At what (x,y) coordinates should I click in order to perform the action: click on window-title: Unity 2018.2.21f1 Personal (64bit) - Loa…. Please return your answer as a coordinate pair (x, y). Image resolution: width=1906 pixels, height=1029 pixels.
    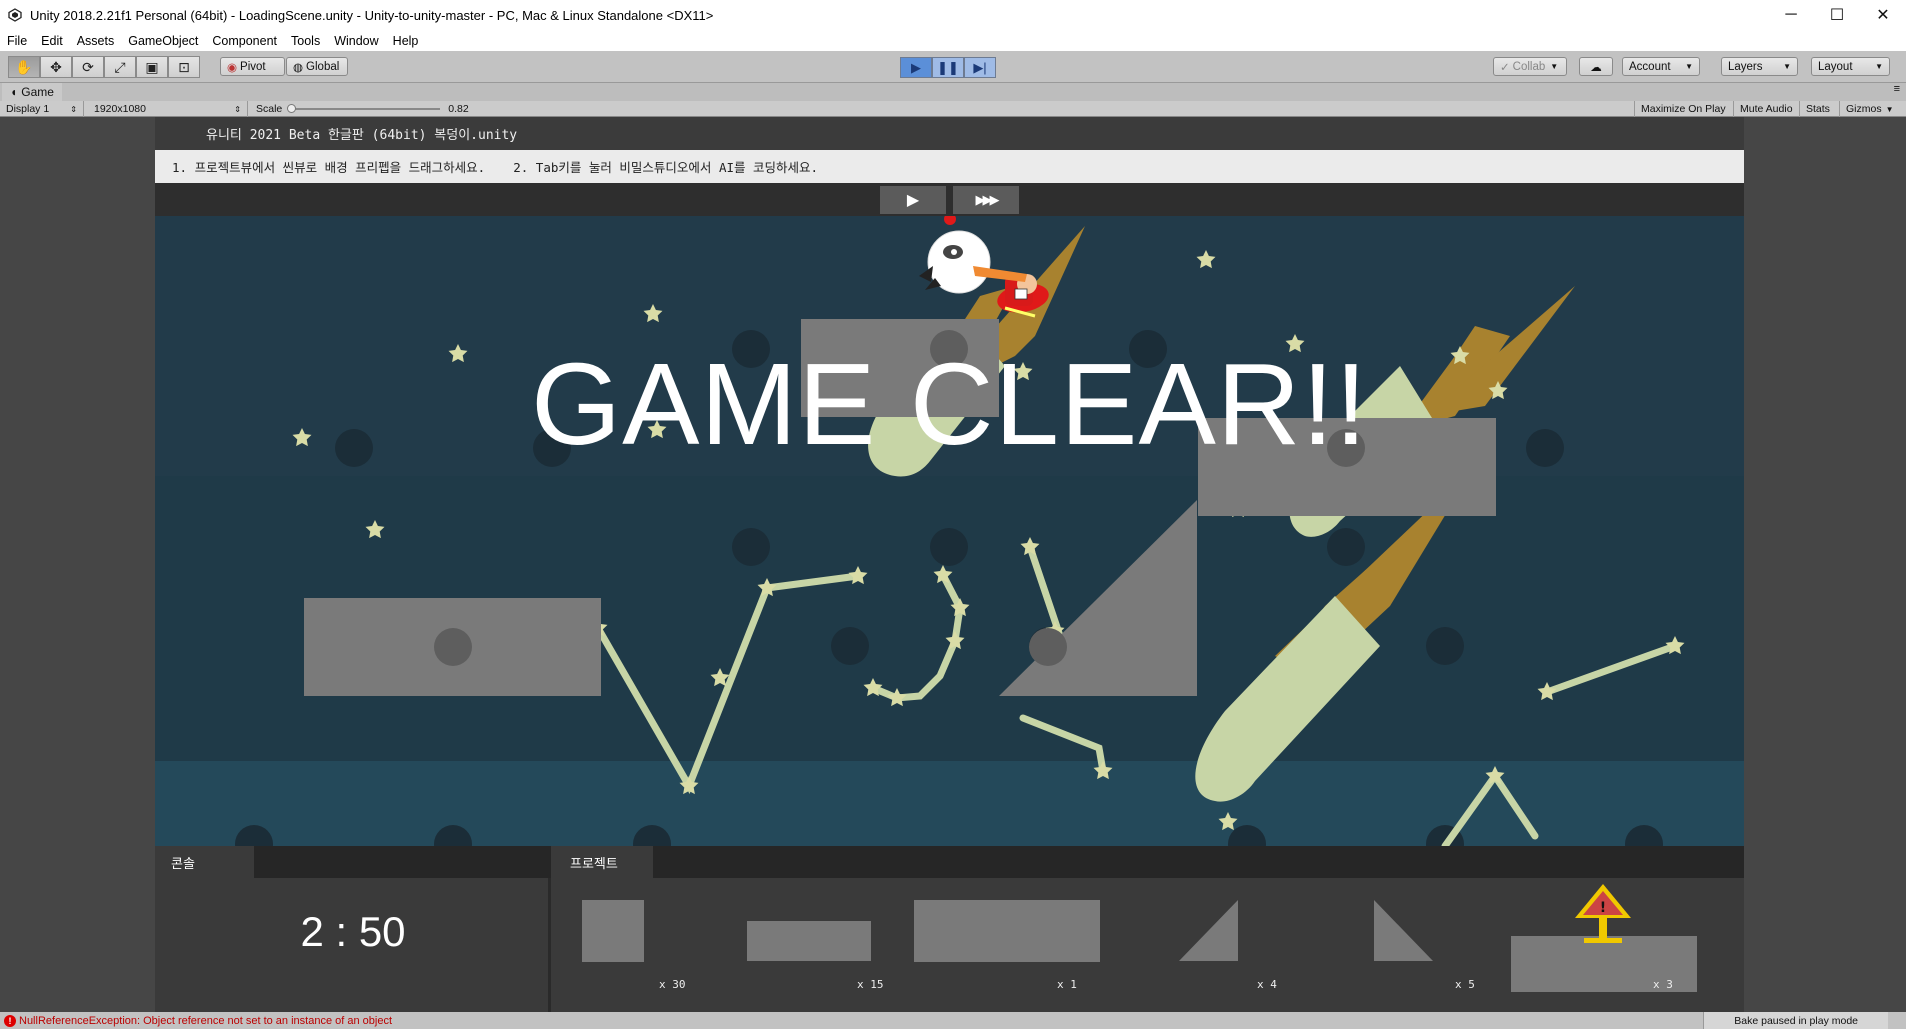
    Looking at the image, I should click on (372, 15).